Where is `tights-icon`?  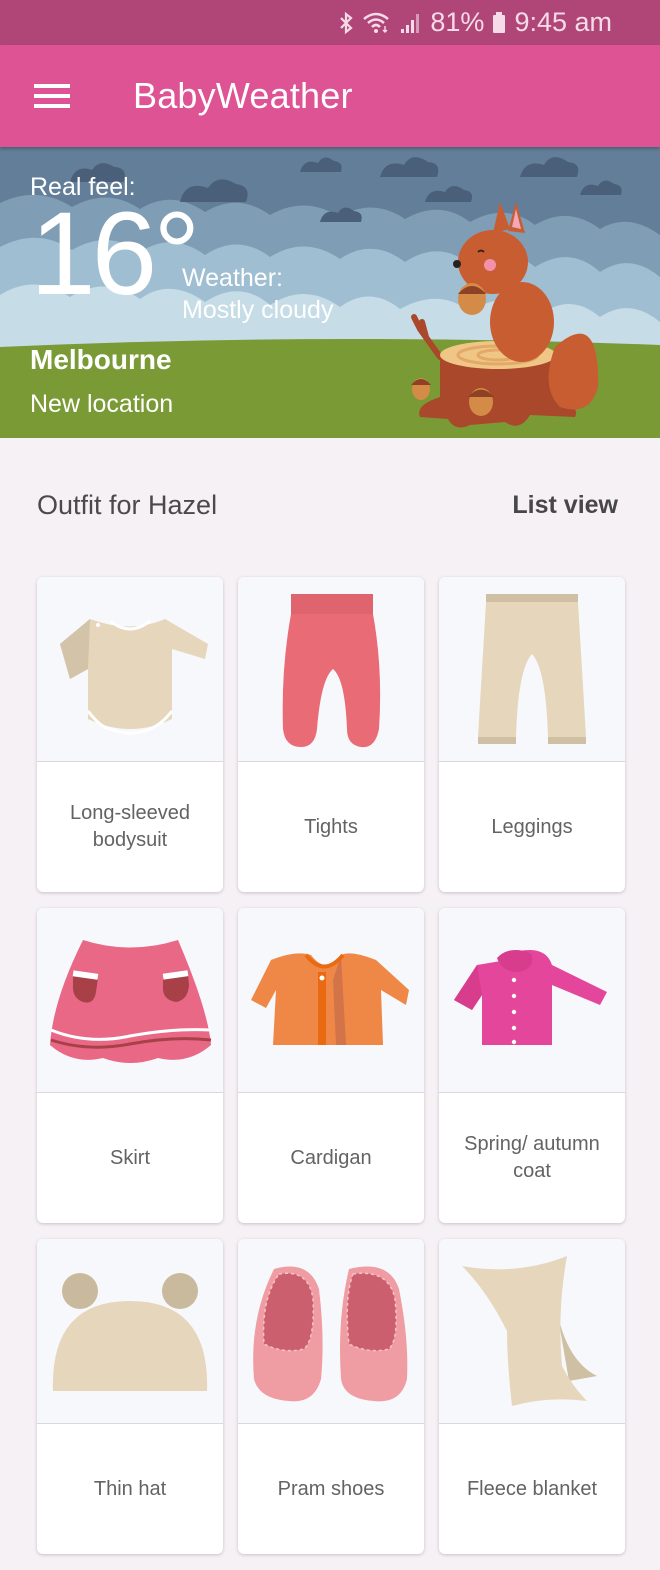 tights-icon is located at coordinates (331, 671).